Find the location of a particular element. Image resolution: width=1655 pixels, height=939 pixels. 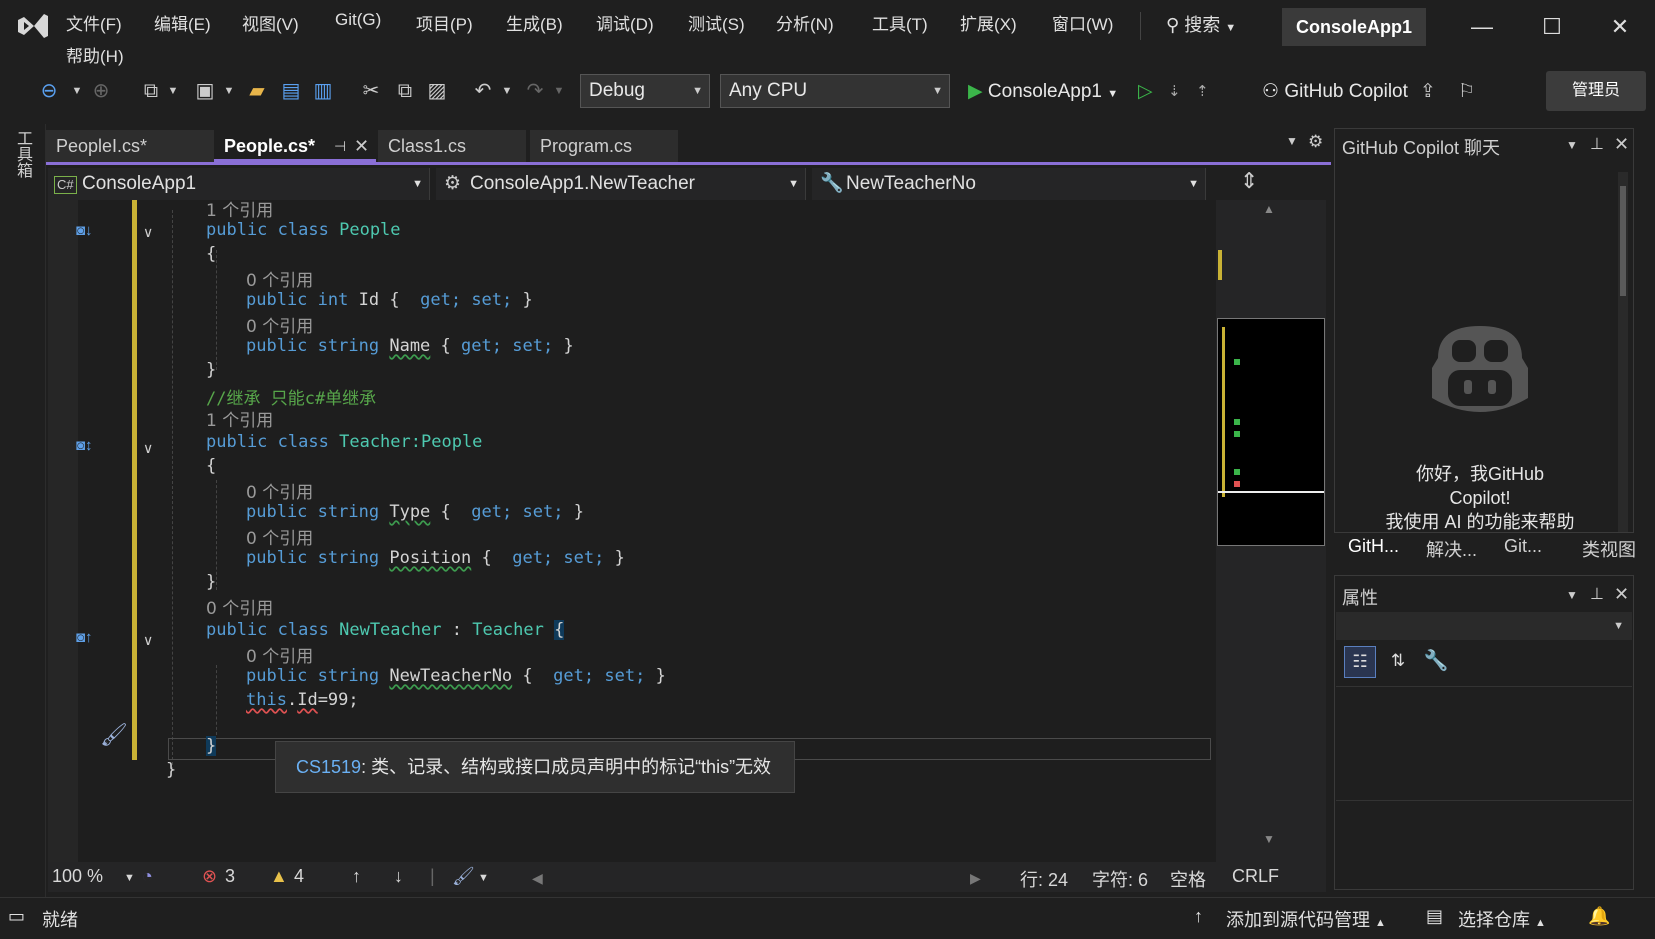

pin-icon: ⊣ is located at coordinates (340, 146).